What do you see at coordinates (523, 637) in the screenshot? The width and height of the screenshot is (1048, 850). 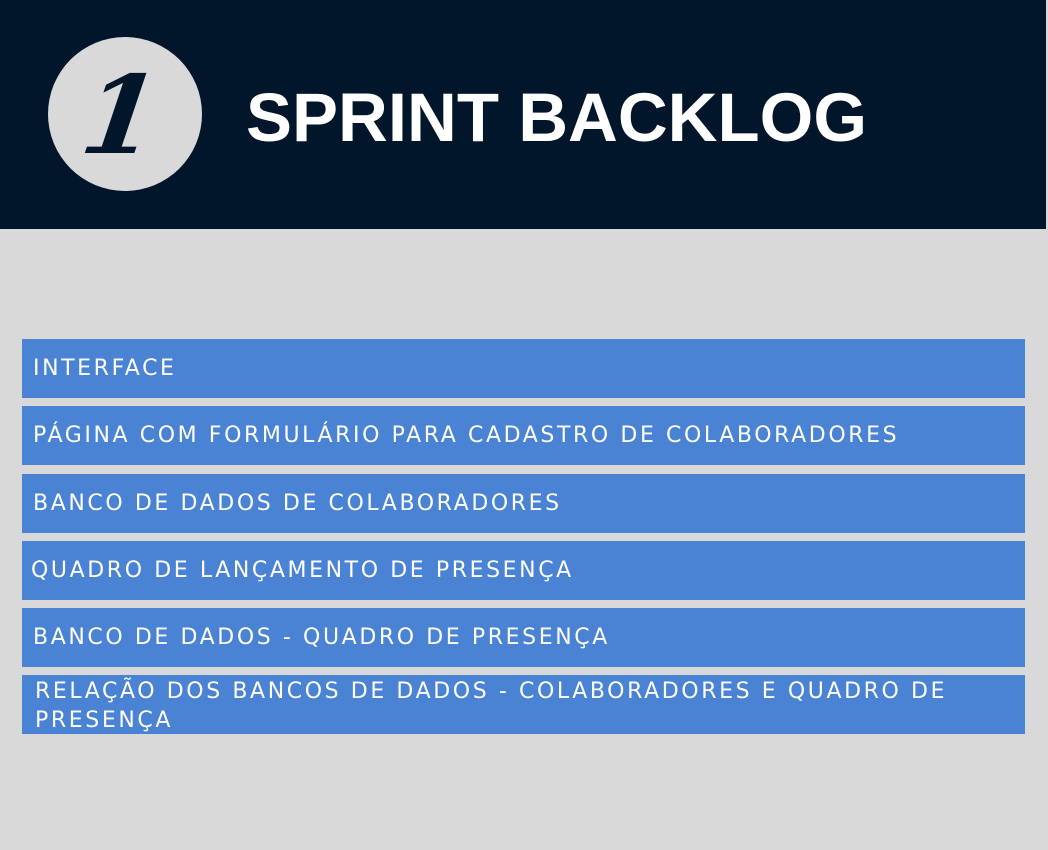 I see `backlog-item-attendance-database: BANCO DE DADOS - QUADRO DE PRESENÇA` at bounding box center [523, 637].